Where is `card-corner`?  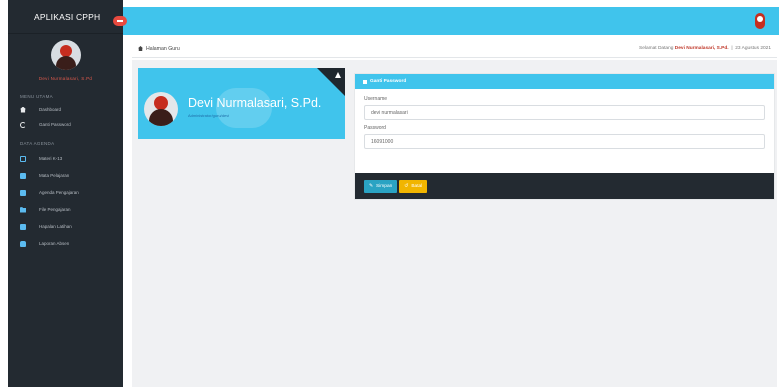 card-corner is located at coordinates (331, 82).